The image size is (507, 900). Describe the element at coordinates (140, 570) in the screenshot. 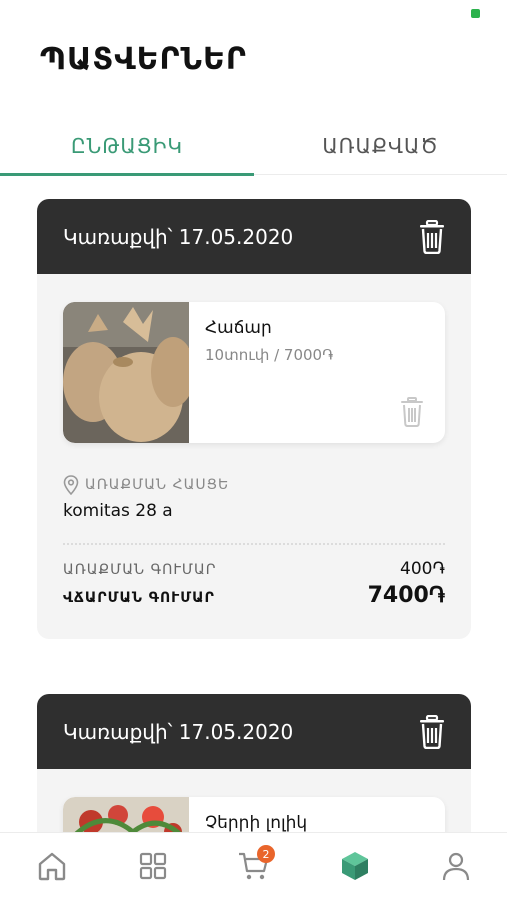

I see `delivery-fee-label: ԱՌԱՔՄԱՆ ԳՈՒՄԱՐ` at that location.